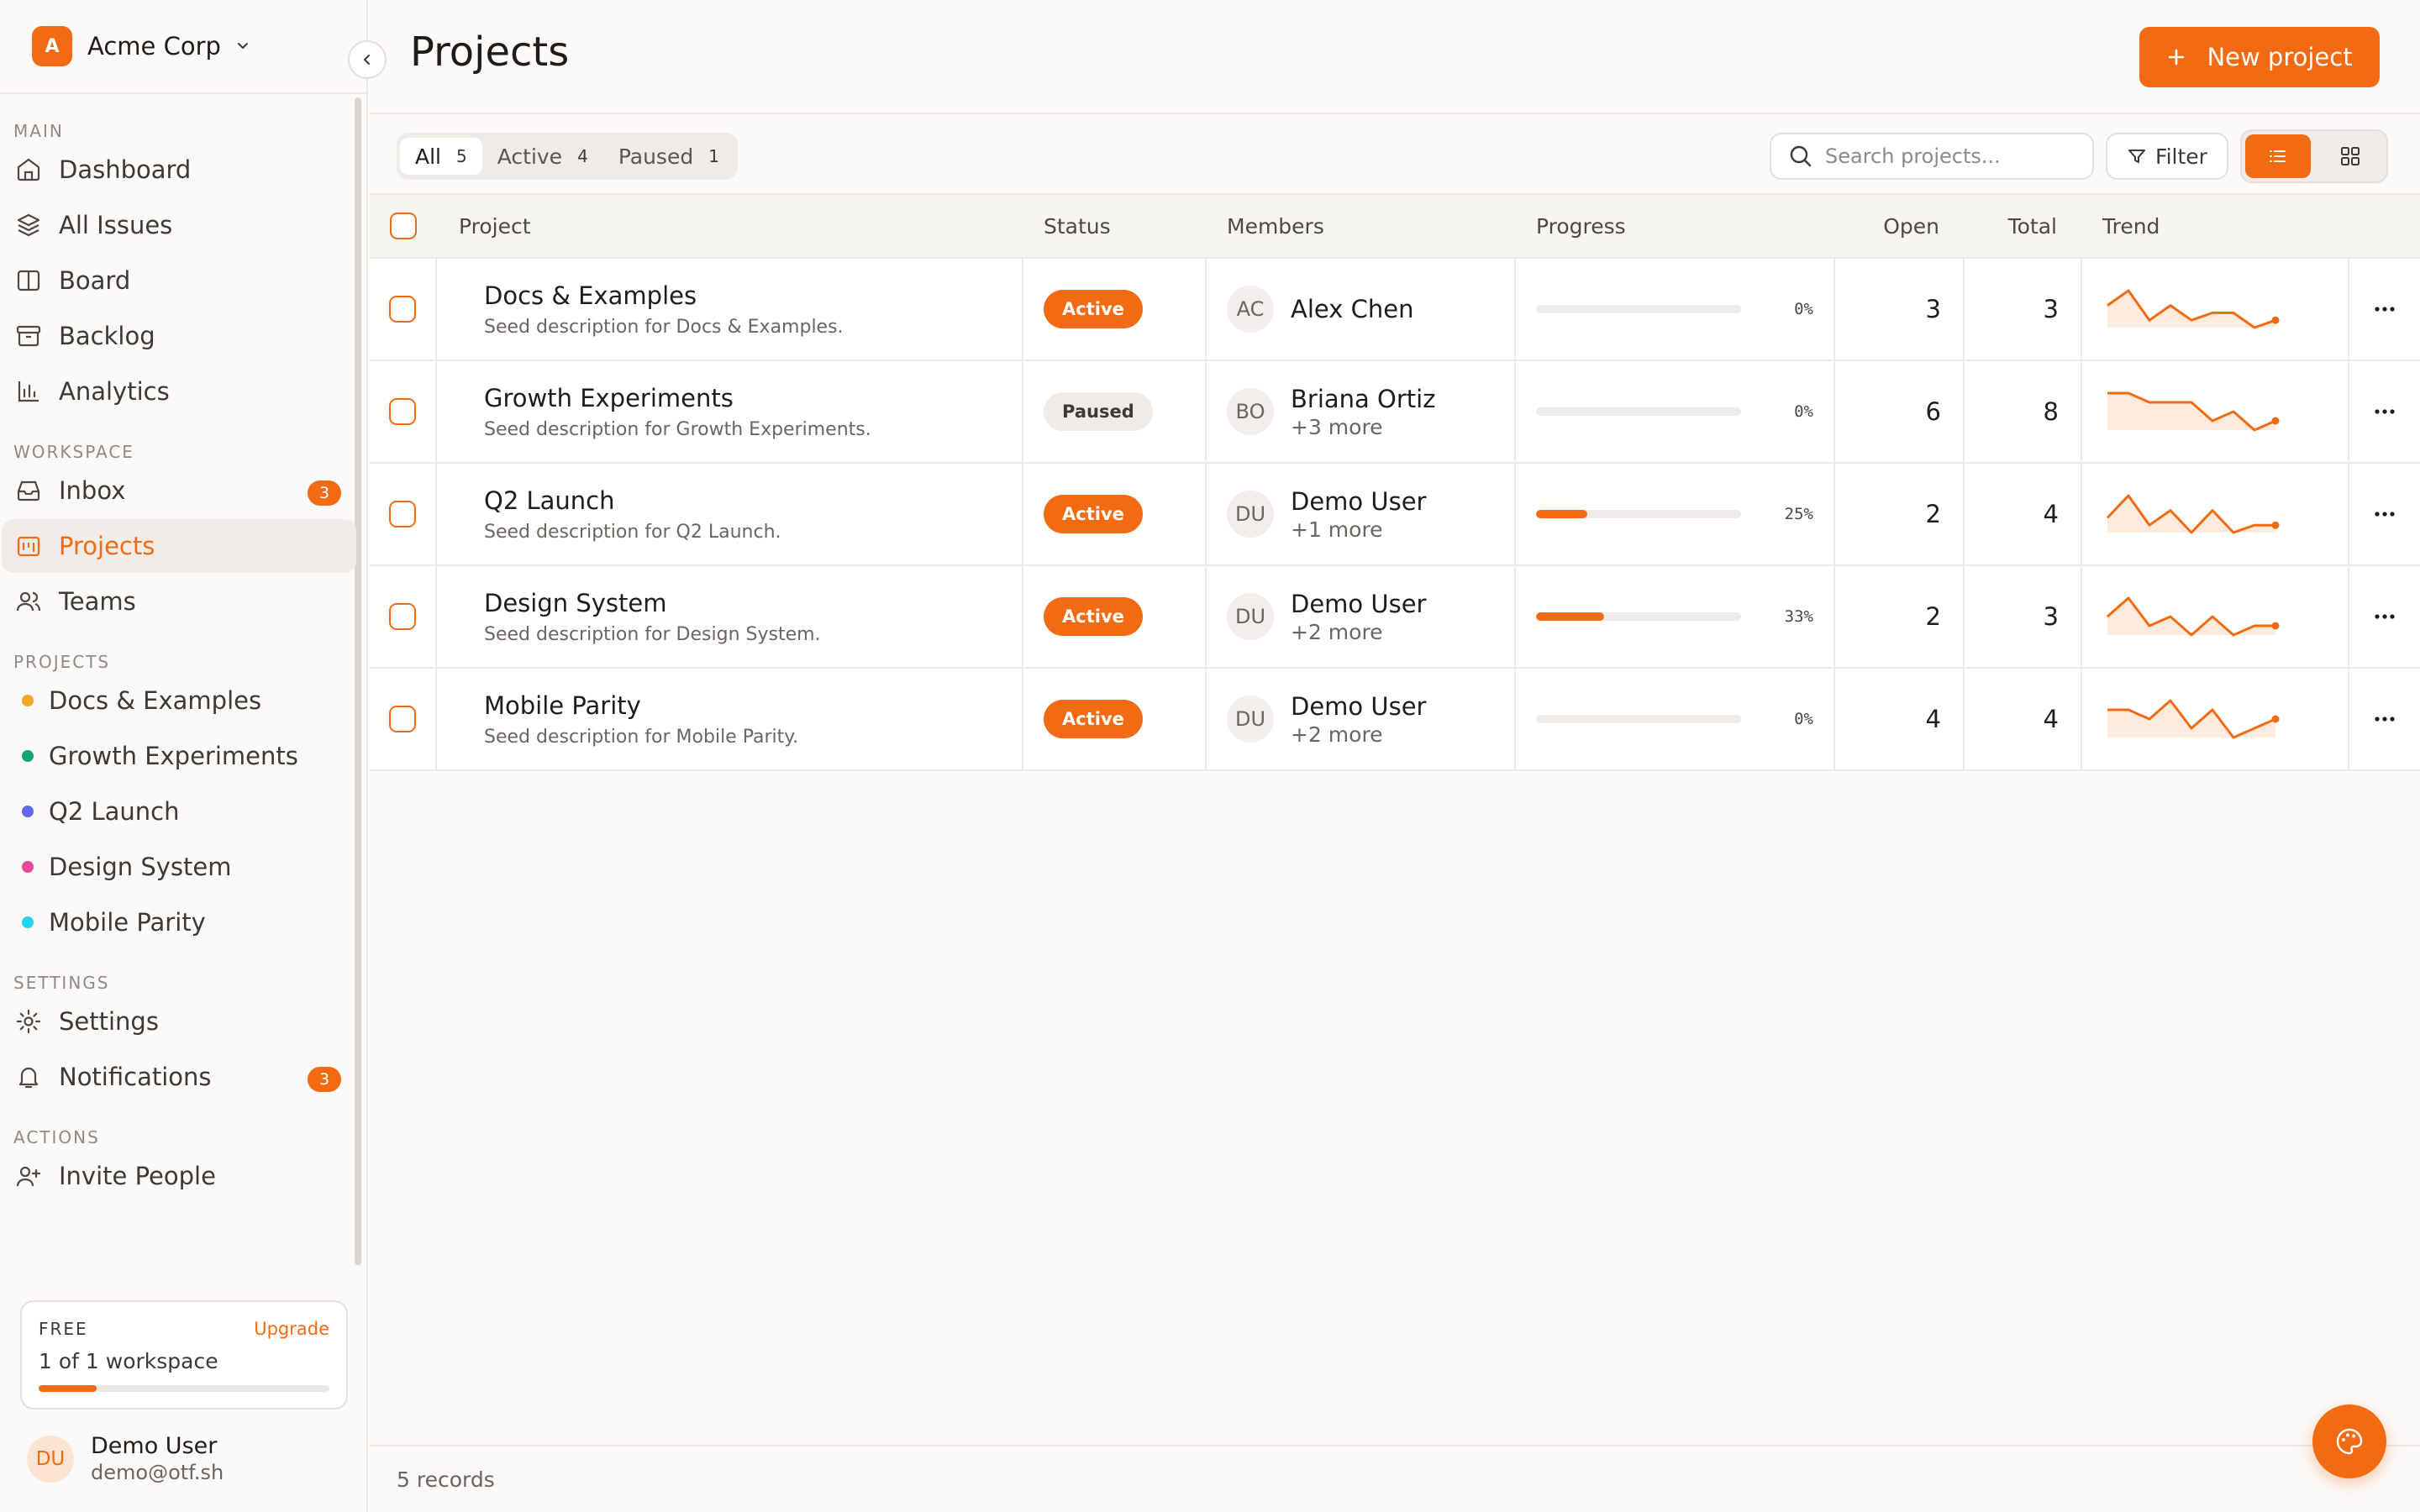  What do you see at coordinates (1115, 226) in the screenshot?
I see `column-header-status: Status` at bounding box center [1115, 226].